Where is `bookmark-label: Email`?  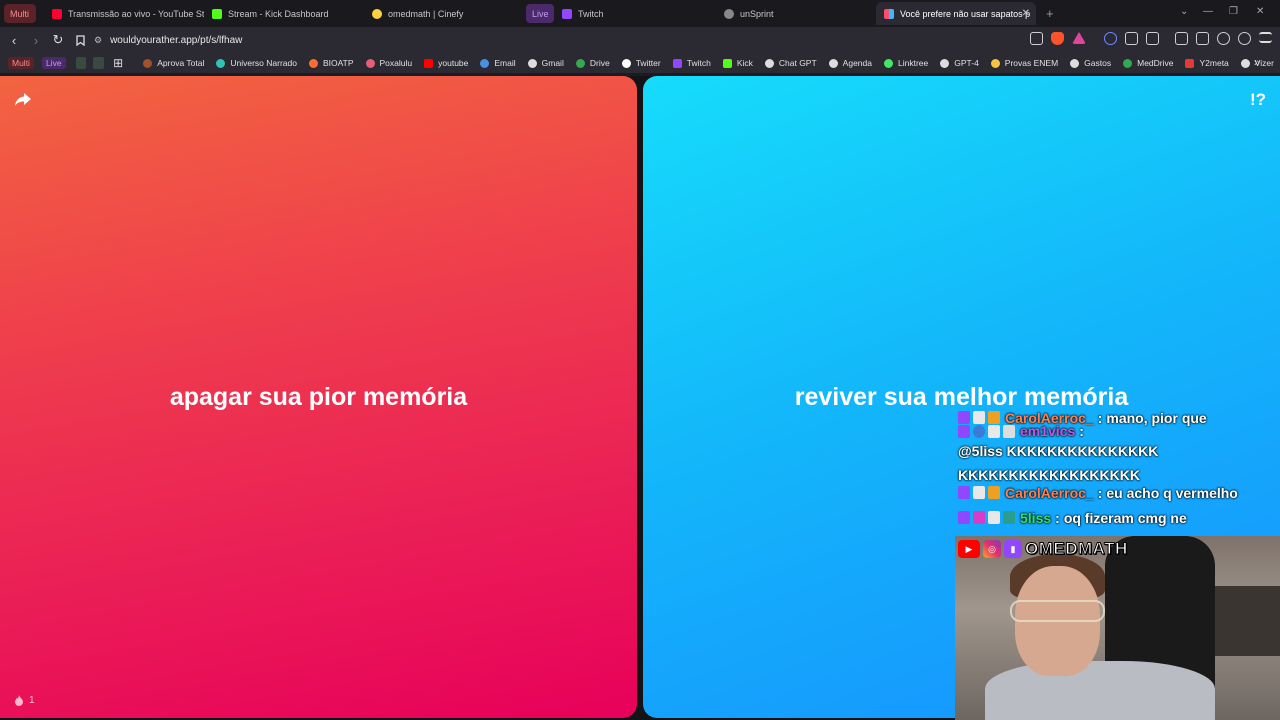 bookmark-label: Email is located at coordinates (505, 63).